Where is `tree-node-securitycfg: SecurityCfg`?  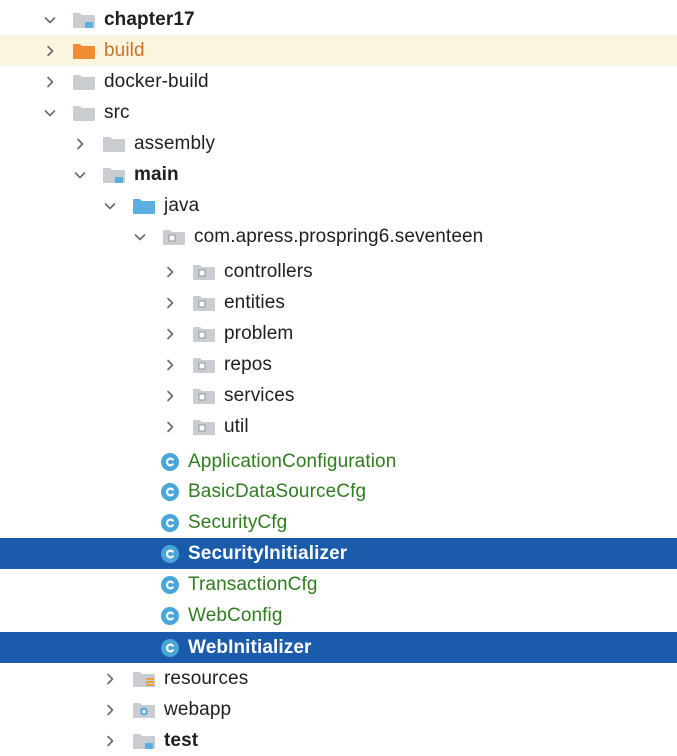
tree-node-securitycfg: SecurityCfg is located at coordinates (338, 522).